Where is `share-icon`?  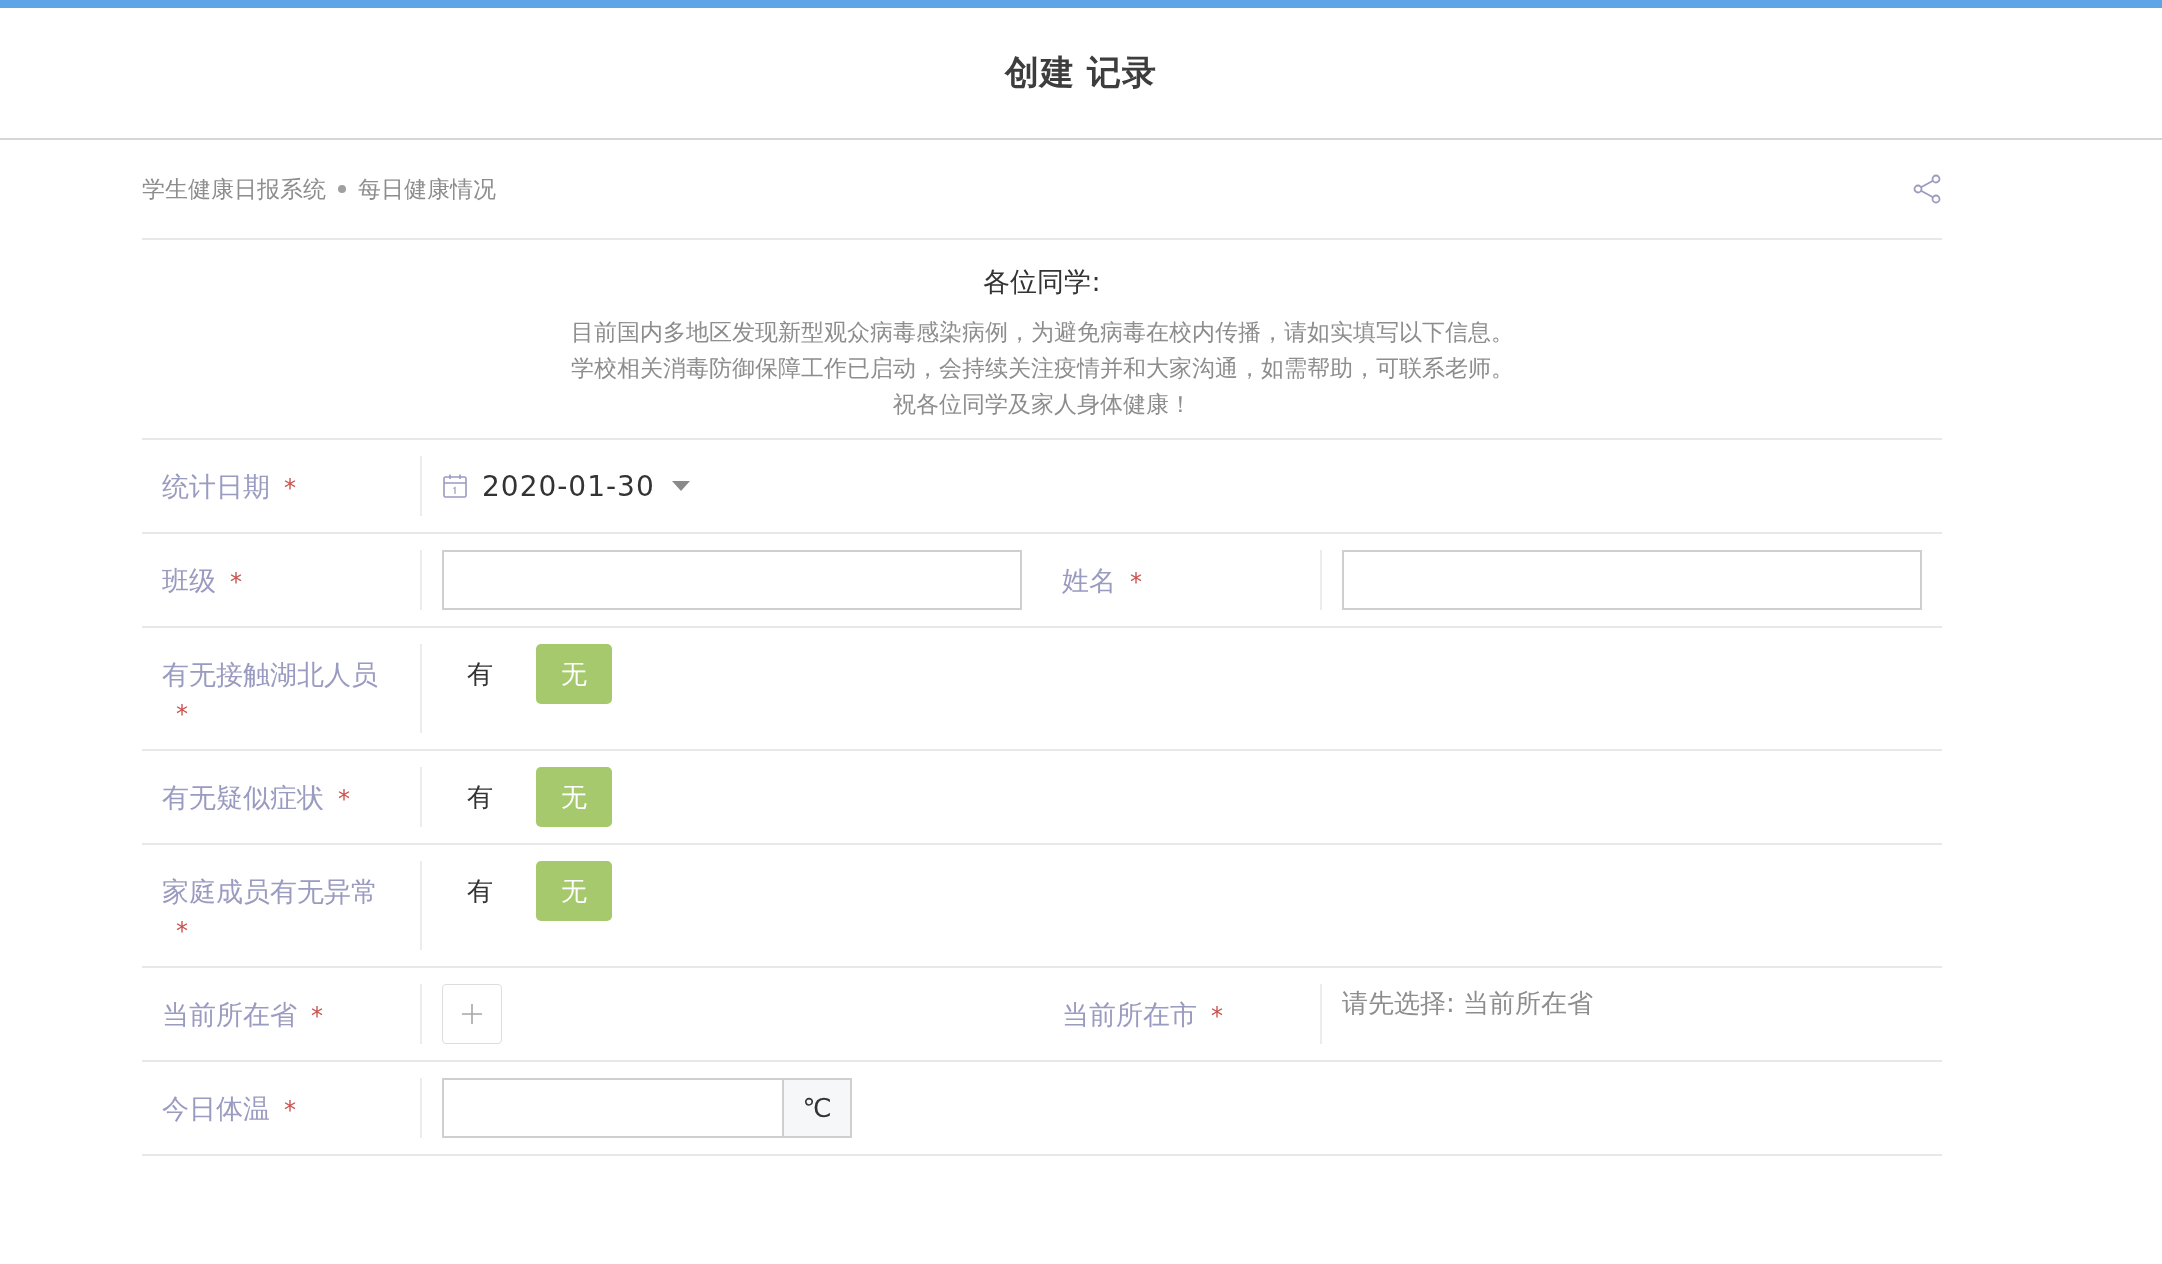
share-icon is located at coordinates (1927, 189).